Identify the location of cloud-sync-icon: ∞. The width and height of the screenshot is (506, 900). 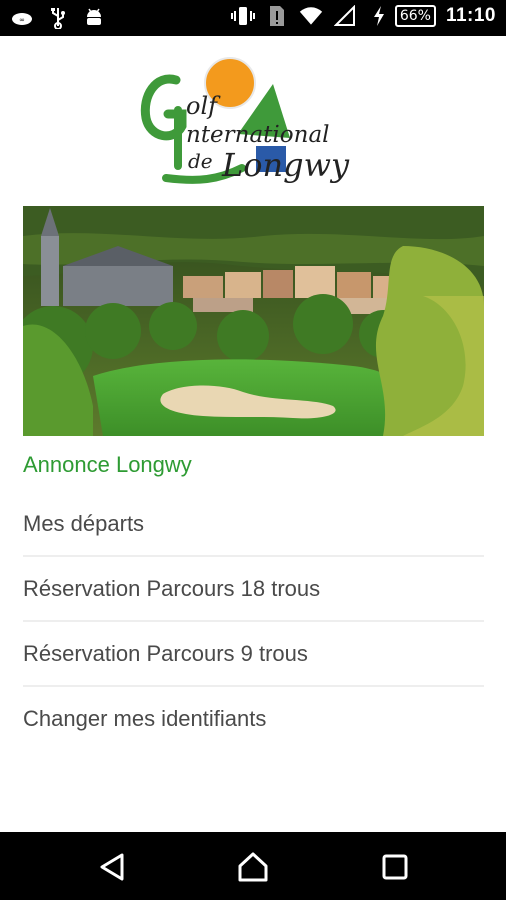
(22, 18).